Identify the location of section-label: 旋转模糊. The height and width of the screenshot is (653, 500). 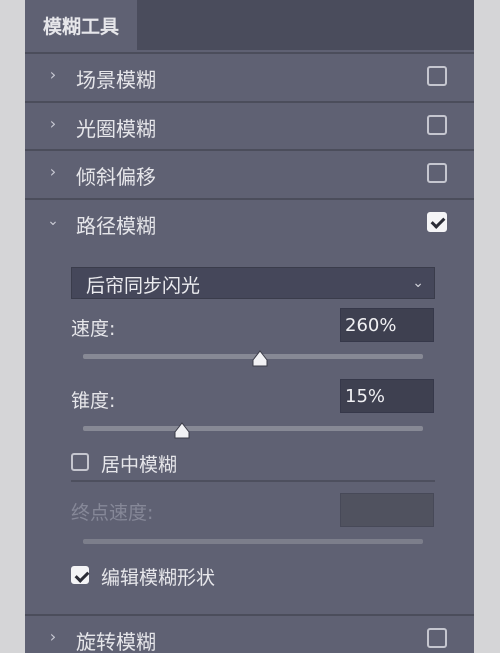
(116, 641).